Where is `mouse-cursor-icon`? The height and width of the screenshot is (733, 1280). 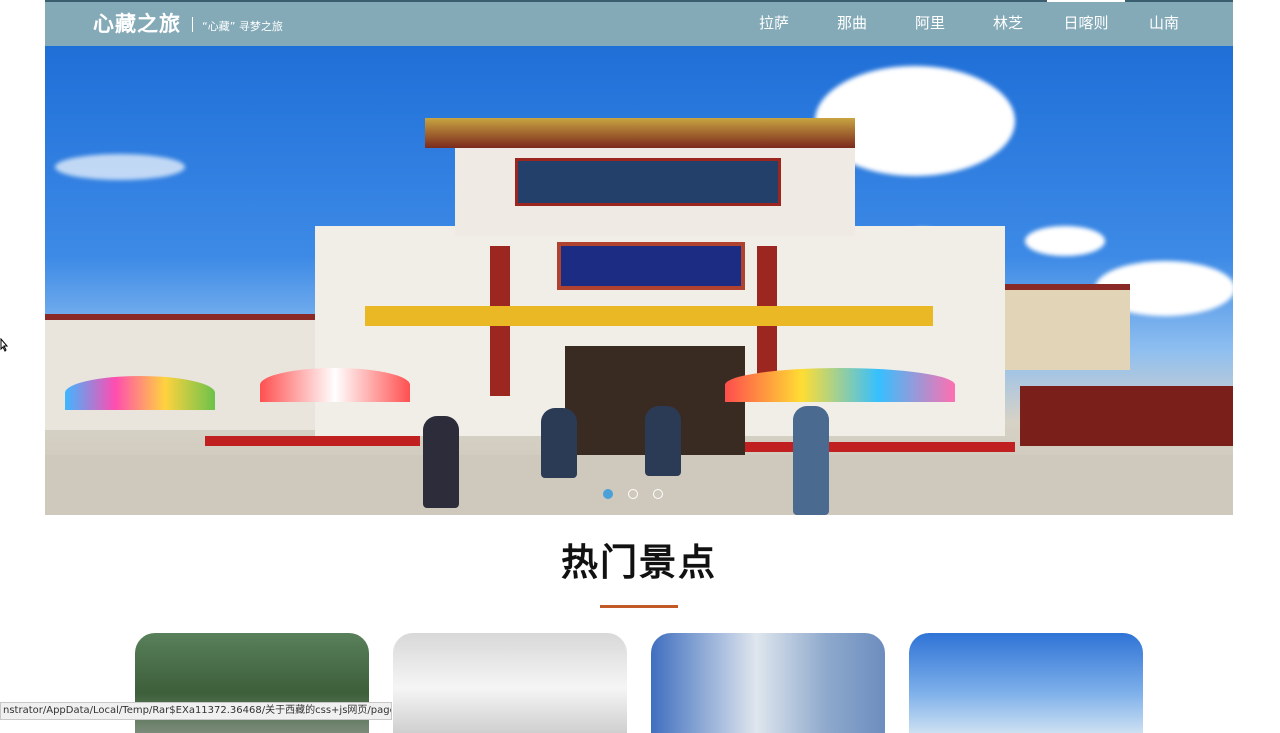 mouse-cursor-icon is located at coordinates (4, 345).